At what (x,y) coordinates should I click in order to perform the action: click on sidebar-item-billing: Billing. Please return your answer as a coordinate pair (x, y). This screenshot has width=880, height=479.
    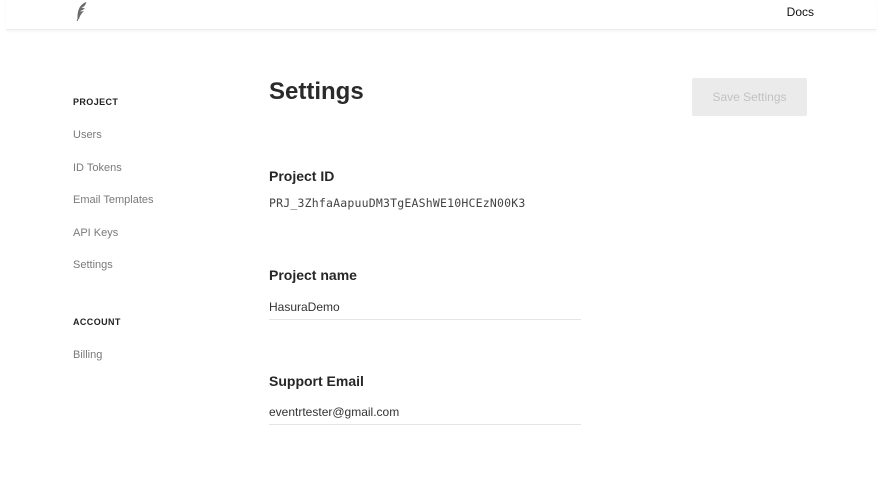
    Looking at the image, I should click on (87, 355).